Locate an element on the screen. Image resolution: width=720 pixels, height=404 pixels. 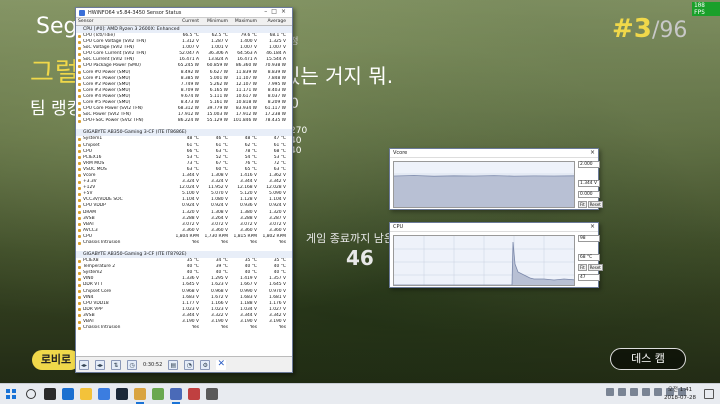
vcore-graph-window: Vcore × 2.000 1.344 V 0.000 Fit Reset is located at coordinates (496, 179).